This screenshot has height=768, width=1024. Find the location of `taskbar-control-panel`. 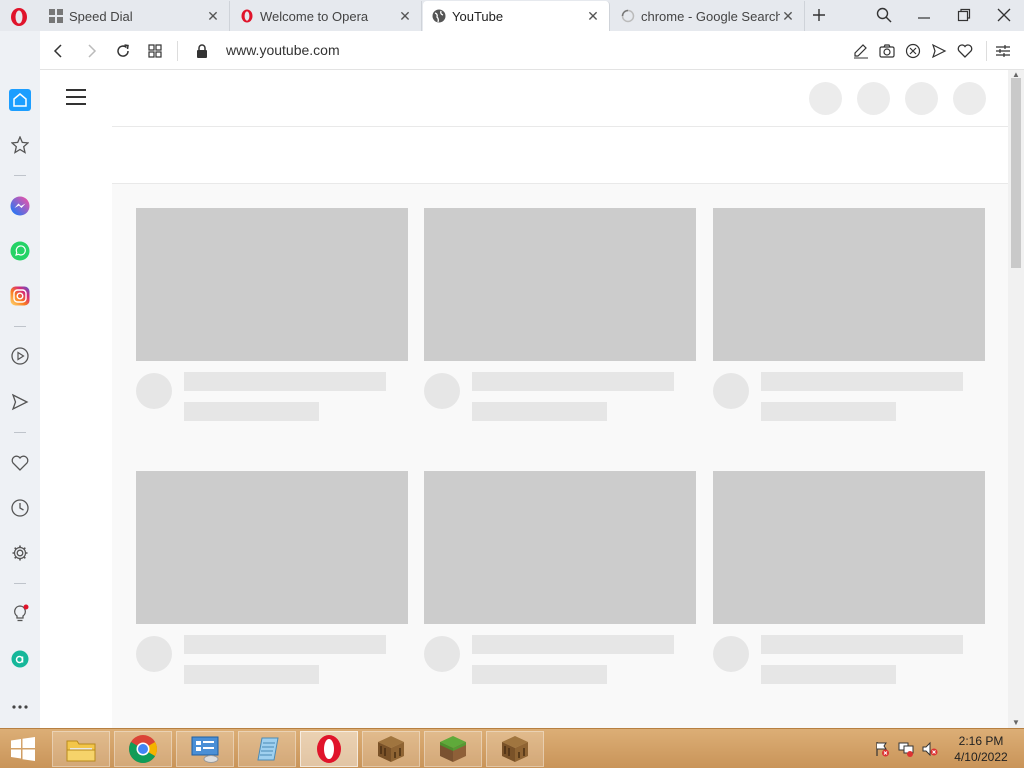

taskbar-control-panel is located at coordinates (205, 749).